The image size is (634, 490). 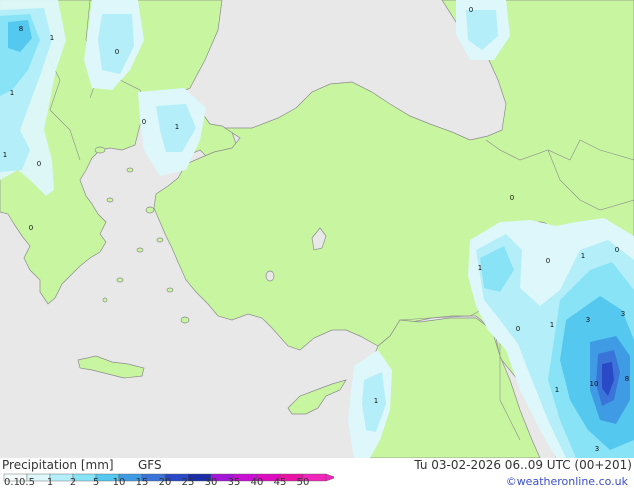 What do you see at coordinates (270, 276) in the screenshot?
I see `lake-small` at bounding box center [270, 276].